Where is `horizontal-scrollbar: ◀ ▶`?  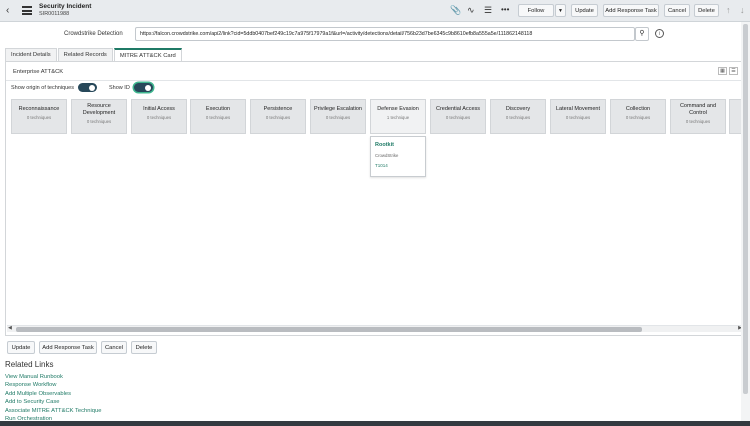
horizontal-scrollbar: ◀ ▶ is located at coordinates (375, 328).